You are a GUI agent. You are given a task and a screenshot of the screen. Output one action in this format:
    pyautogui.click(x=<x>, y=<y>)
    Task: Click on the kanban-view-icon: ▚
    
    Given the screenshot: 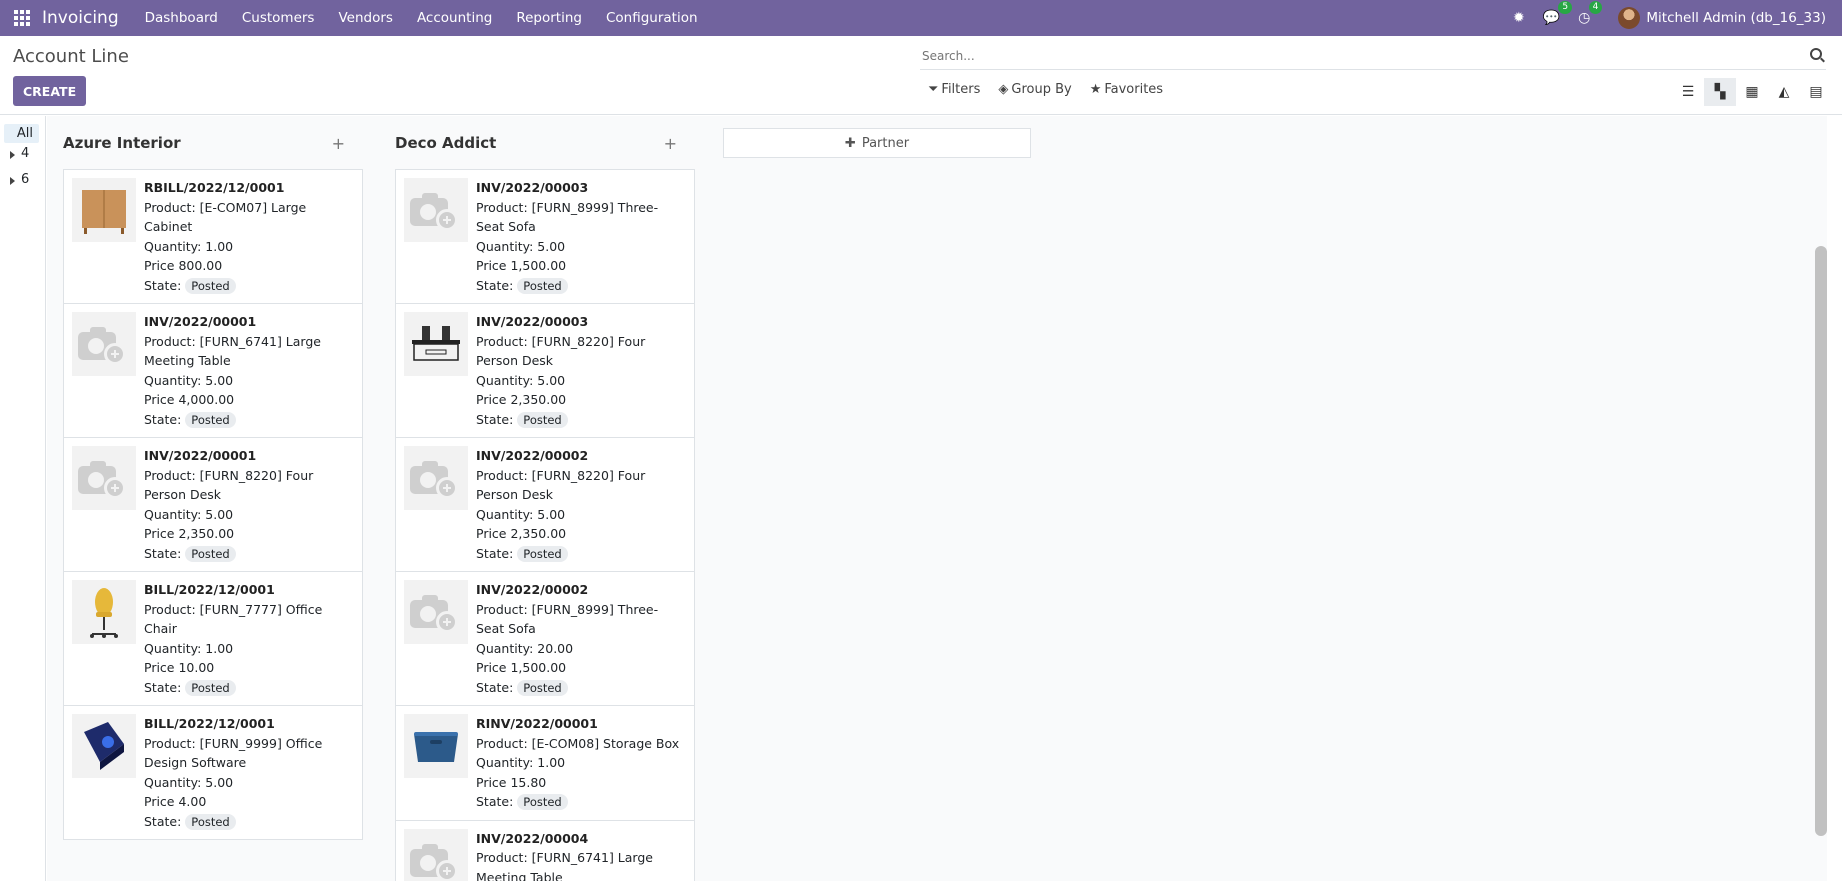 What is the action you would take?
    pyautogui.click(x=1720, y=92)
    